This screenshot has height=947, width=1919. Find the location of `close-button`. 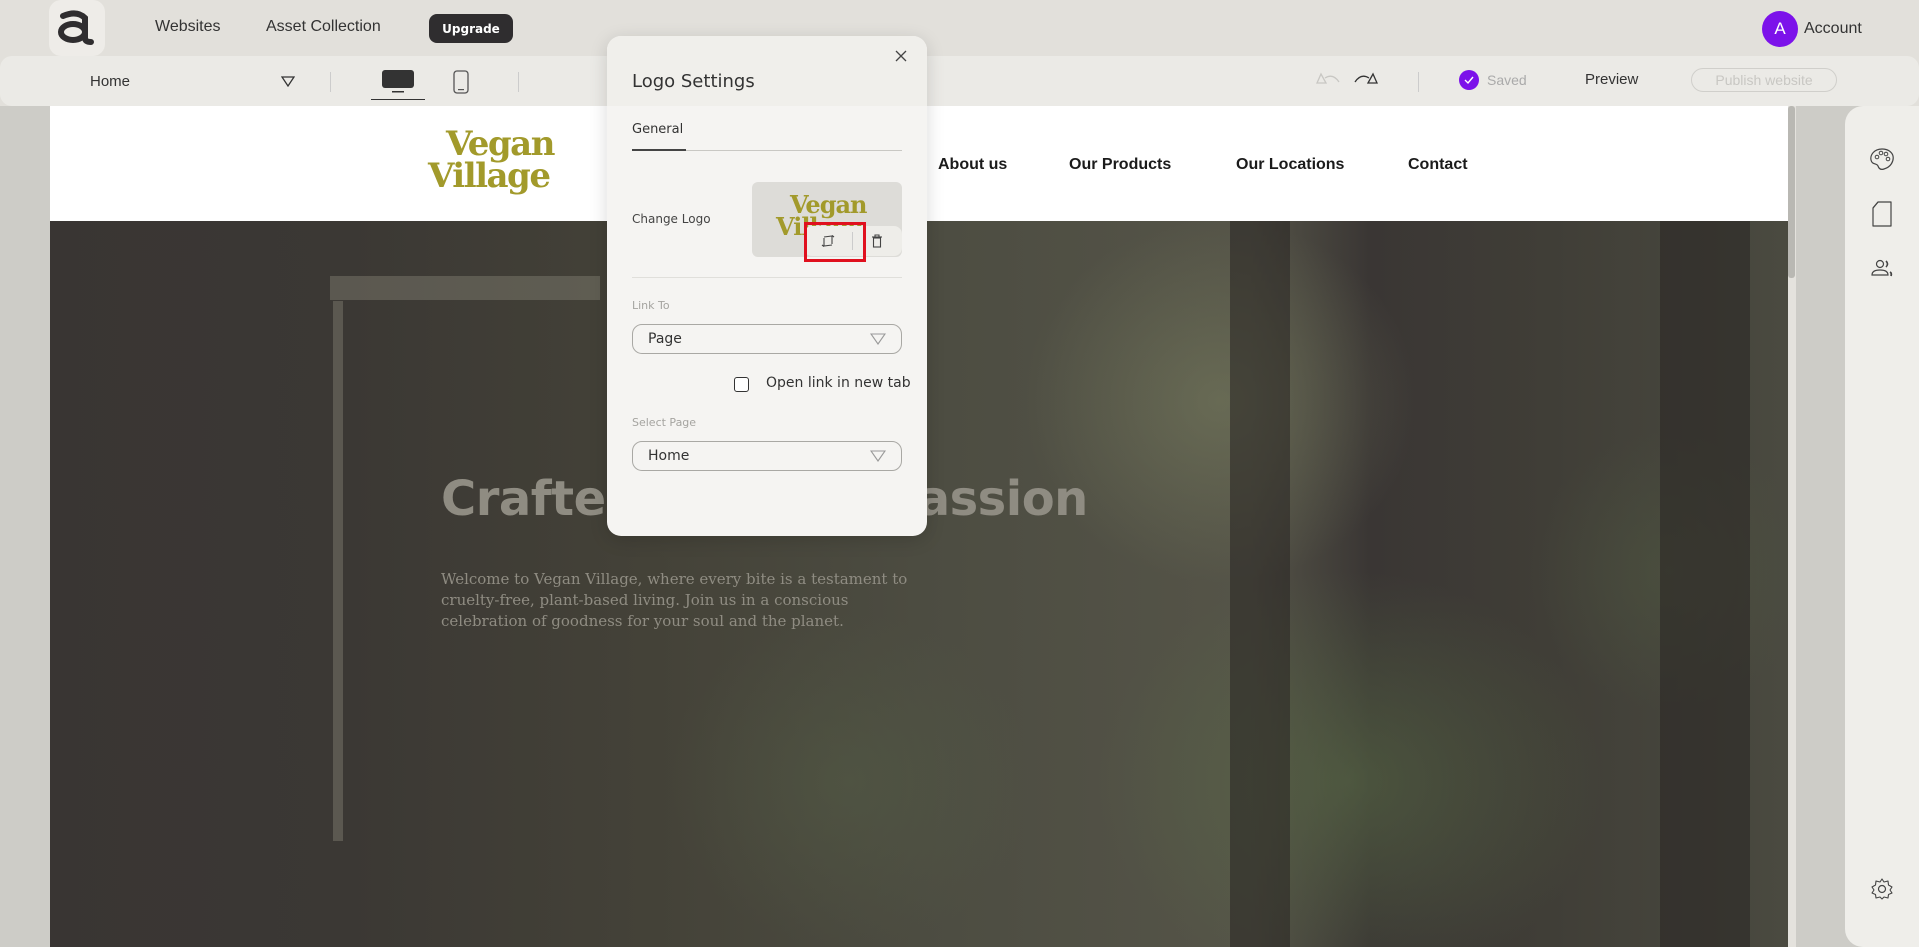

close-button is located at coordinates (901, 56).